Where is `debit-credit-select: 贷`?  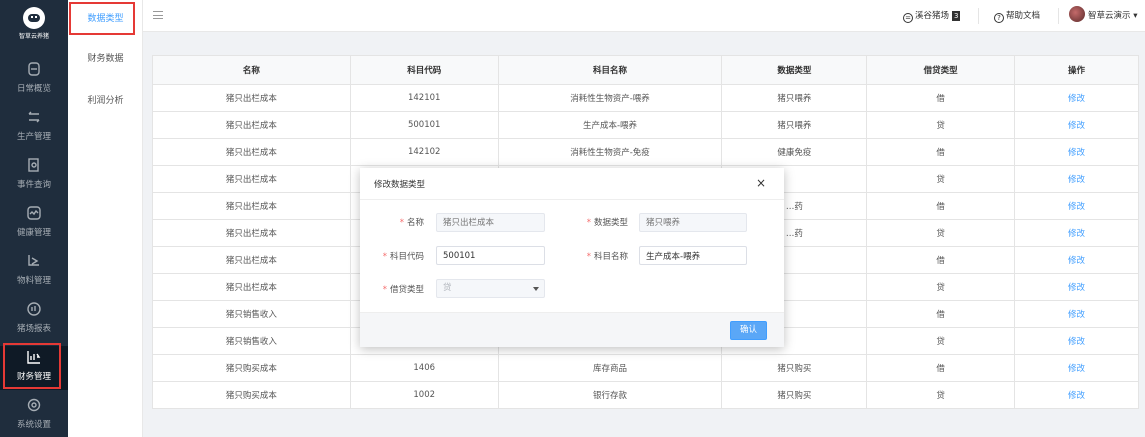 debit-credit-select: 贷 is located at coordinates (490, 288).